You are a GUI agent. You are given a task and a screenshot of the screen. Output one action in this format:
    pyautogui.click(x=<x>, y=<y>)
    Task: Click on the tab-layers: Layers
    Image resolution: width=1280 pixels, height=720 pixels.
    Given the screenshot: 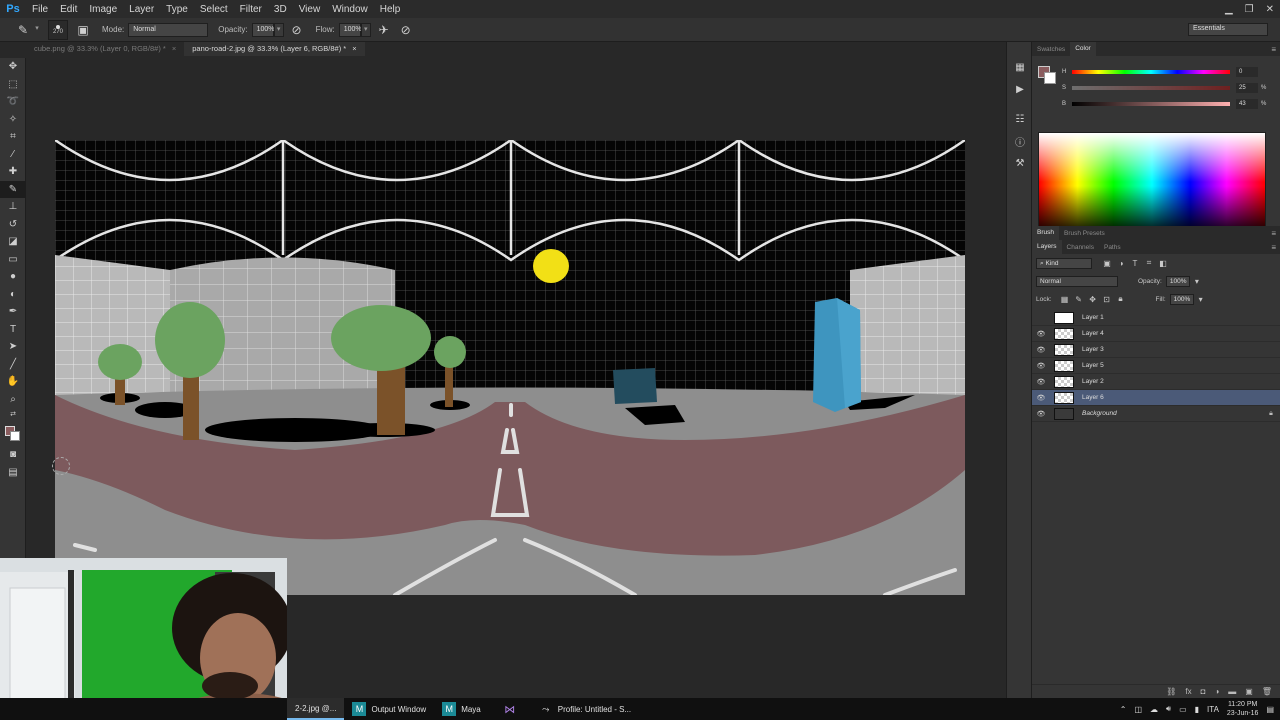 What is the action you would take?
    pyautogui.click(x=1047, y=247)
    